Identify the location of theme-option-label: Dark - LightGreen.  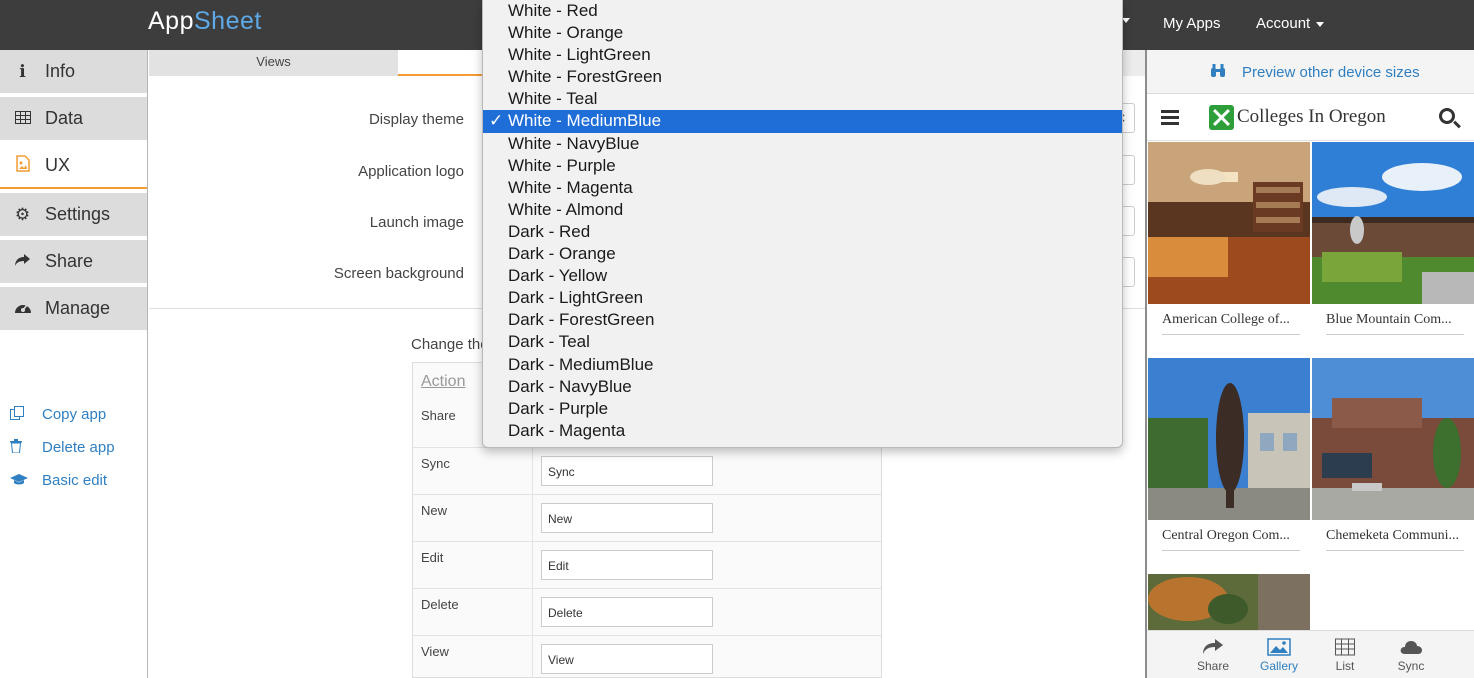
(576, 298).